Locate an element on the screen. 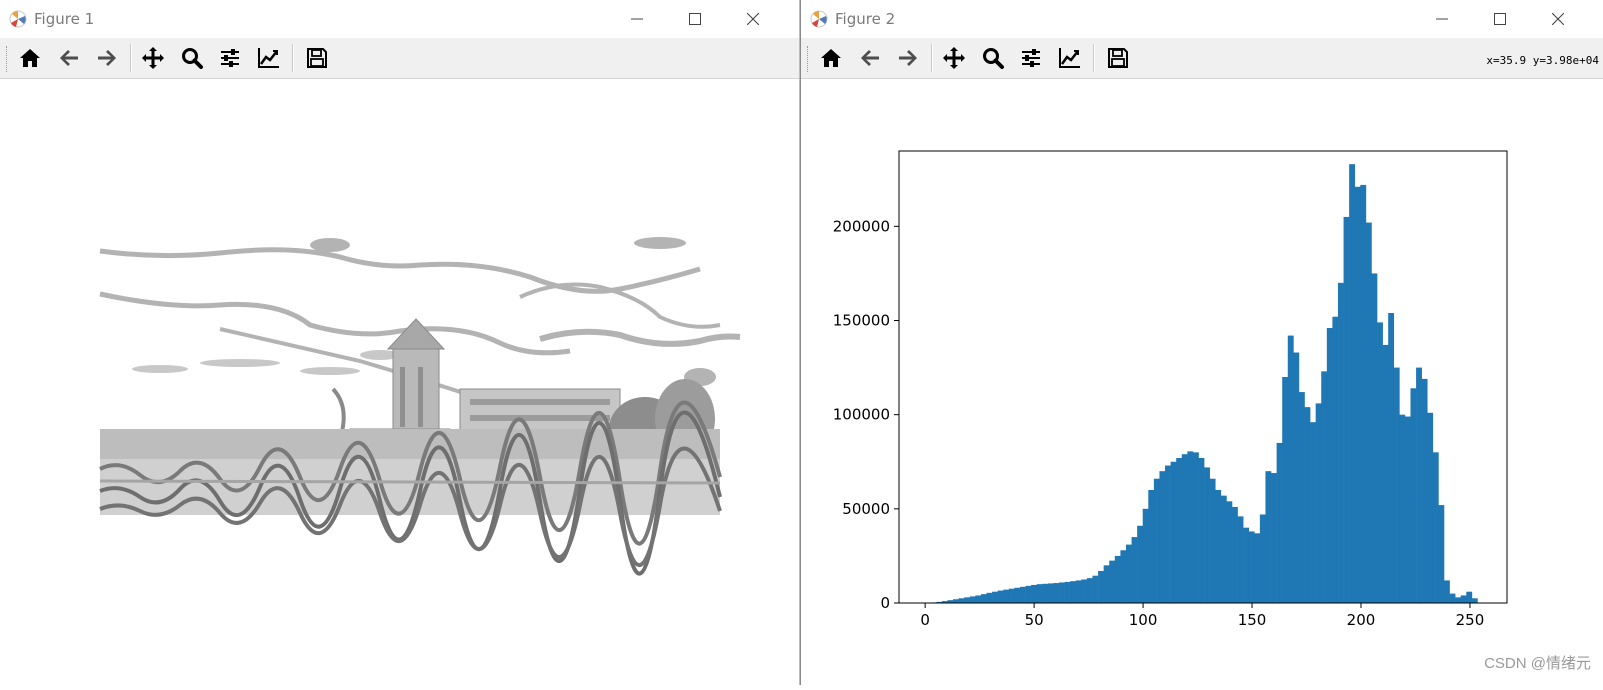 The width and height of the screenshot is (1603, 690). figure2-title: Figure 2 is located at coordinates (865, 19).